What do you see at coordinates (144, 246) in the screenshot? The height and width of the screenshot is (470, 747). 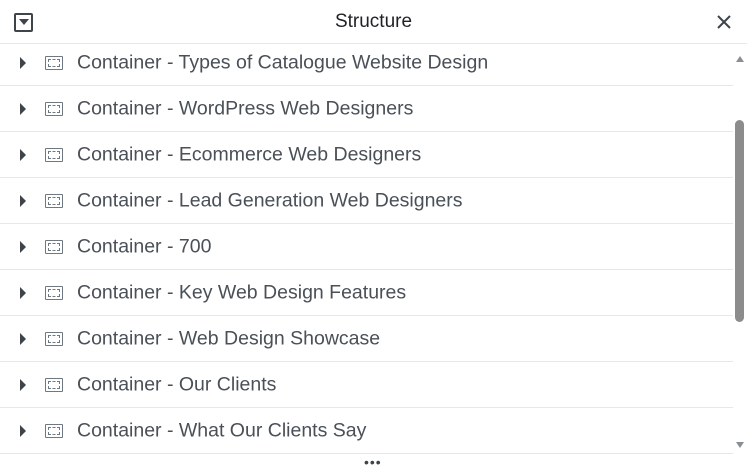 I see `list-item-label: Container - 700` at bounding box center [144, 246].